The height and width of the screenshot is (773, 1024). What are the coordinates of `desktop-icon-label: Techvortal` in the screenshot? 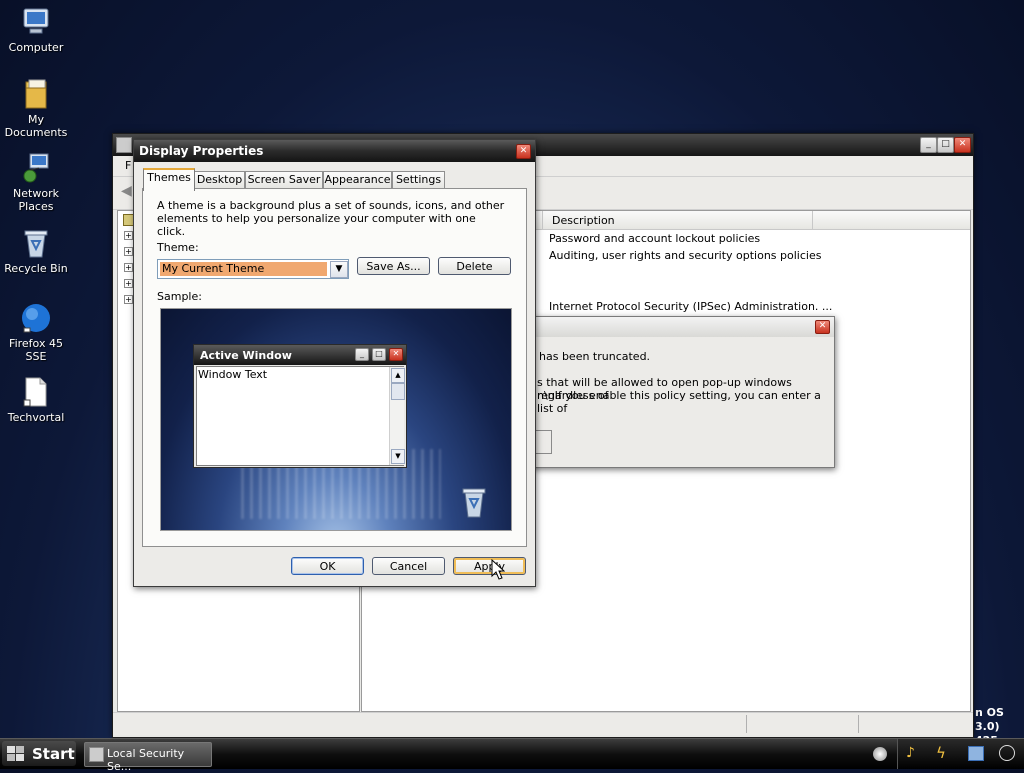 It's located at (36, 417).